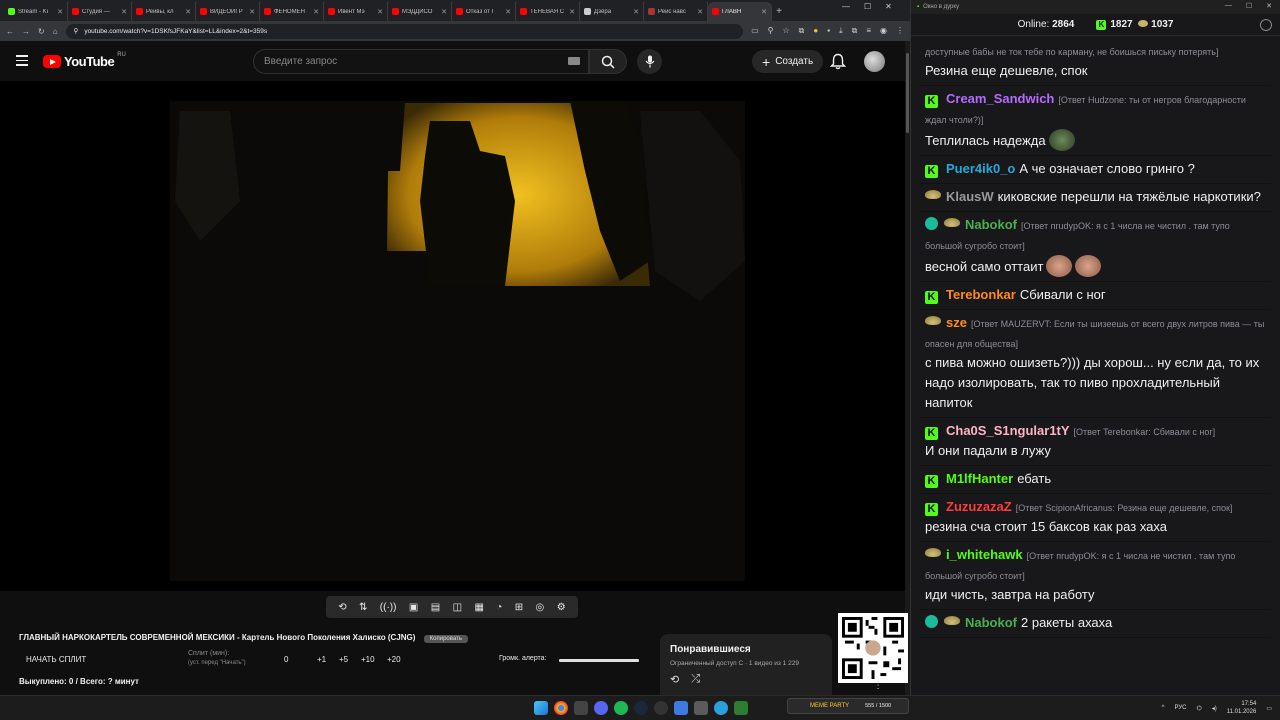 The height and width of the screenshot is (720, 1280). What do you see at coordinates (695, 679) in the screenshot?
I see `shuffle-icon: ⤮` at bounding box center [695, 679].